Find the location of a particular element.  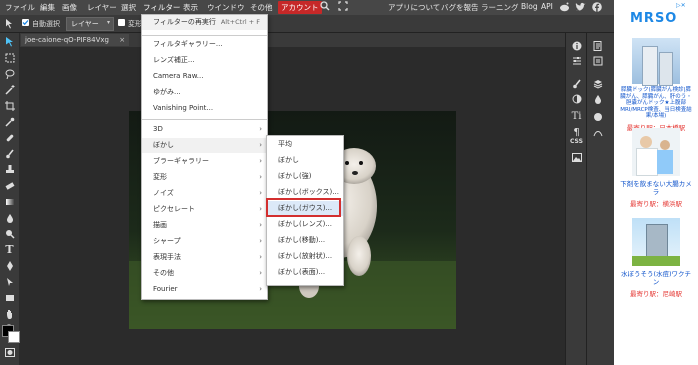

link-blog: Blog is located at coordinates (529, 6).